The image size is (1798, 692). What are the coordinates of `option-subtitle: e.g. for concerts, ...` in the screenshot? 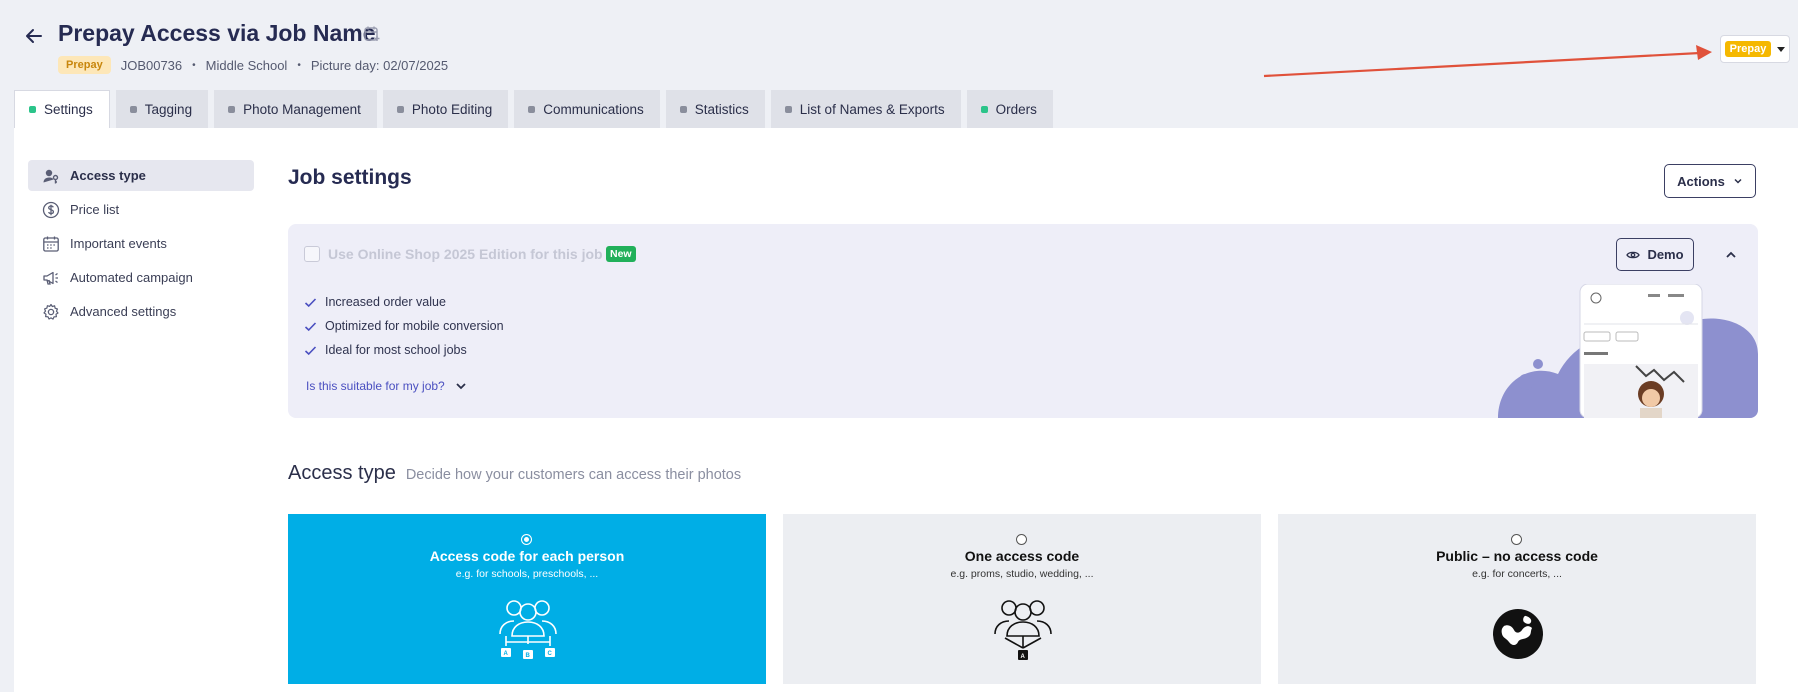 It's located at (1517, 574).